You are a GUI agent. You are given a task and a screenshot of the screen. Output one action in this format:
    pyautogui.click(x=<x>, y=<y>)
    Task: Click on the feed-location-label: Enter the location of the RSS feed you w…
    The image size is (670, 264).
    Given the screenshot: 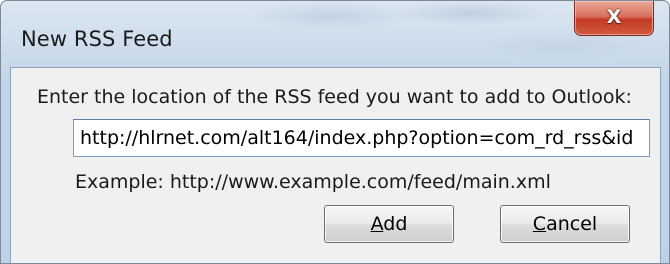 What is the action you would take?
    pyautogui.click(x=334, y=97)
    